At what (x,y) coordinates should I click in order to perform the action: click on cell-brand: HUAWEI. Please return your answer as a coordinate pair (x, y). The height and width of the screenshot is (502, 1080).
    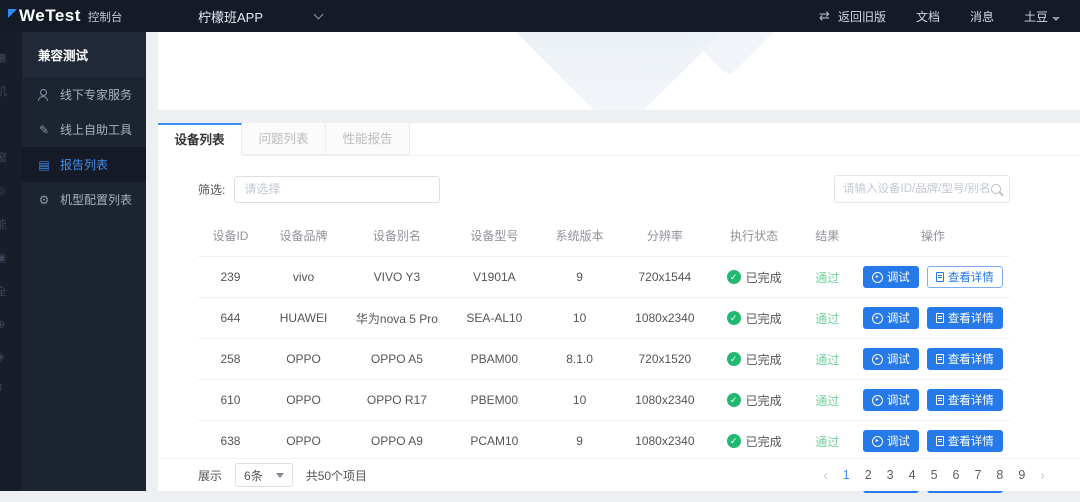
    Looking at the image, I should click on (303, 318).